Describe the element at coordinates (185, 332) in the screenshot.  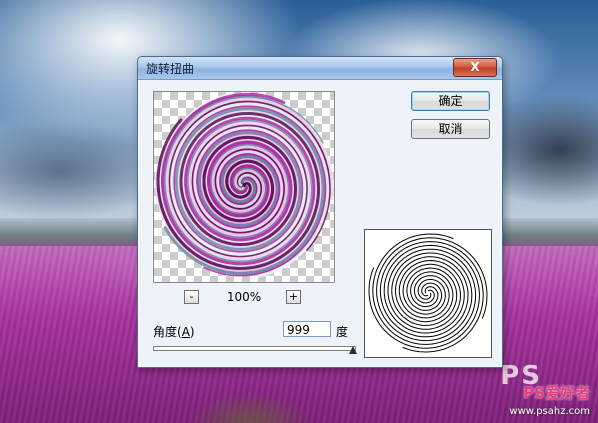
I see `angle-hotkey: A` at that location.